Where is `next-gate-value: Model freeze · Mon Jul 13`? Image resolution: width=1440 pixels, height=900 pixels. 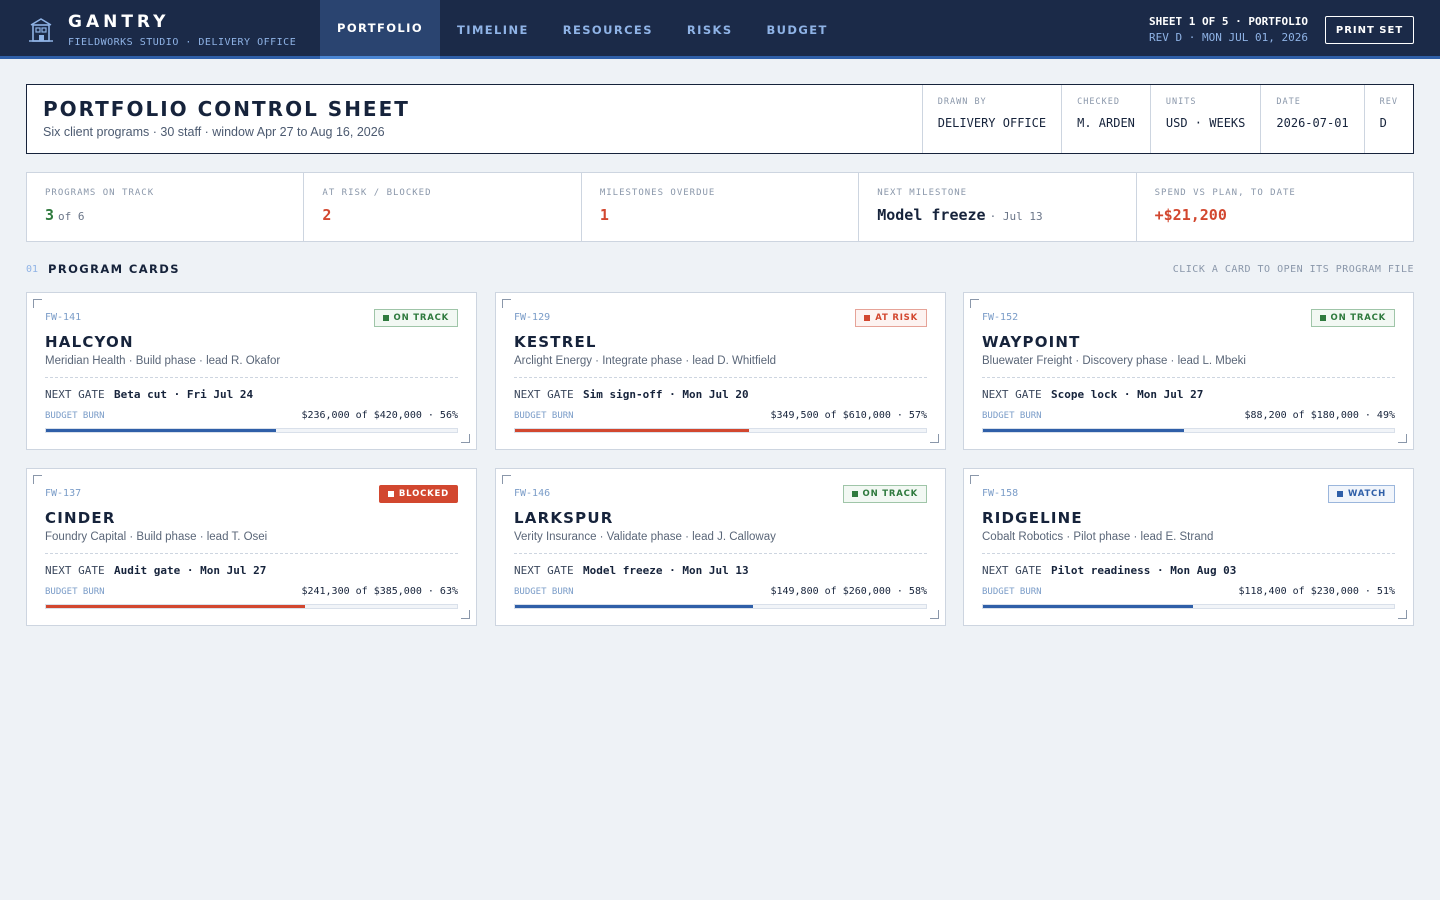
next-gate-value: Model freeze · Mon Jul 13 is located at coordinates (666, 570).